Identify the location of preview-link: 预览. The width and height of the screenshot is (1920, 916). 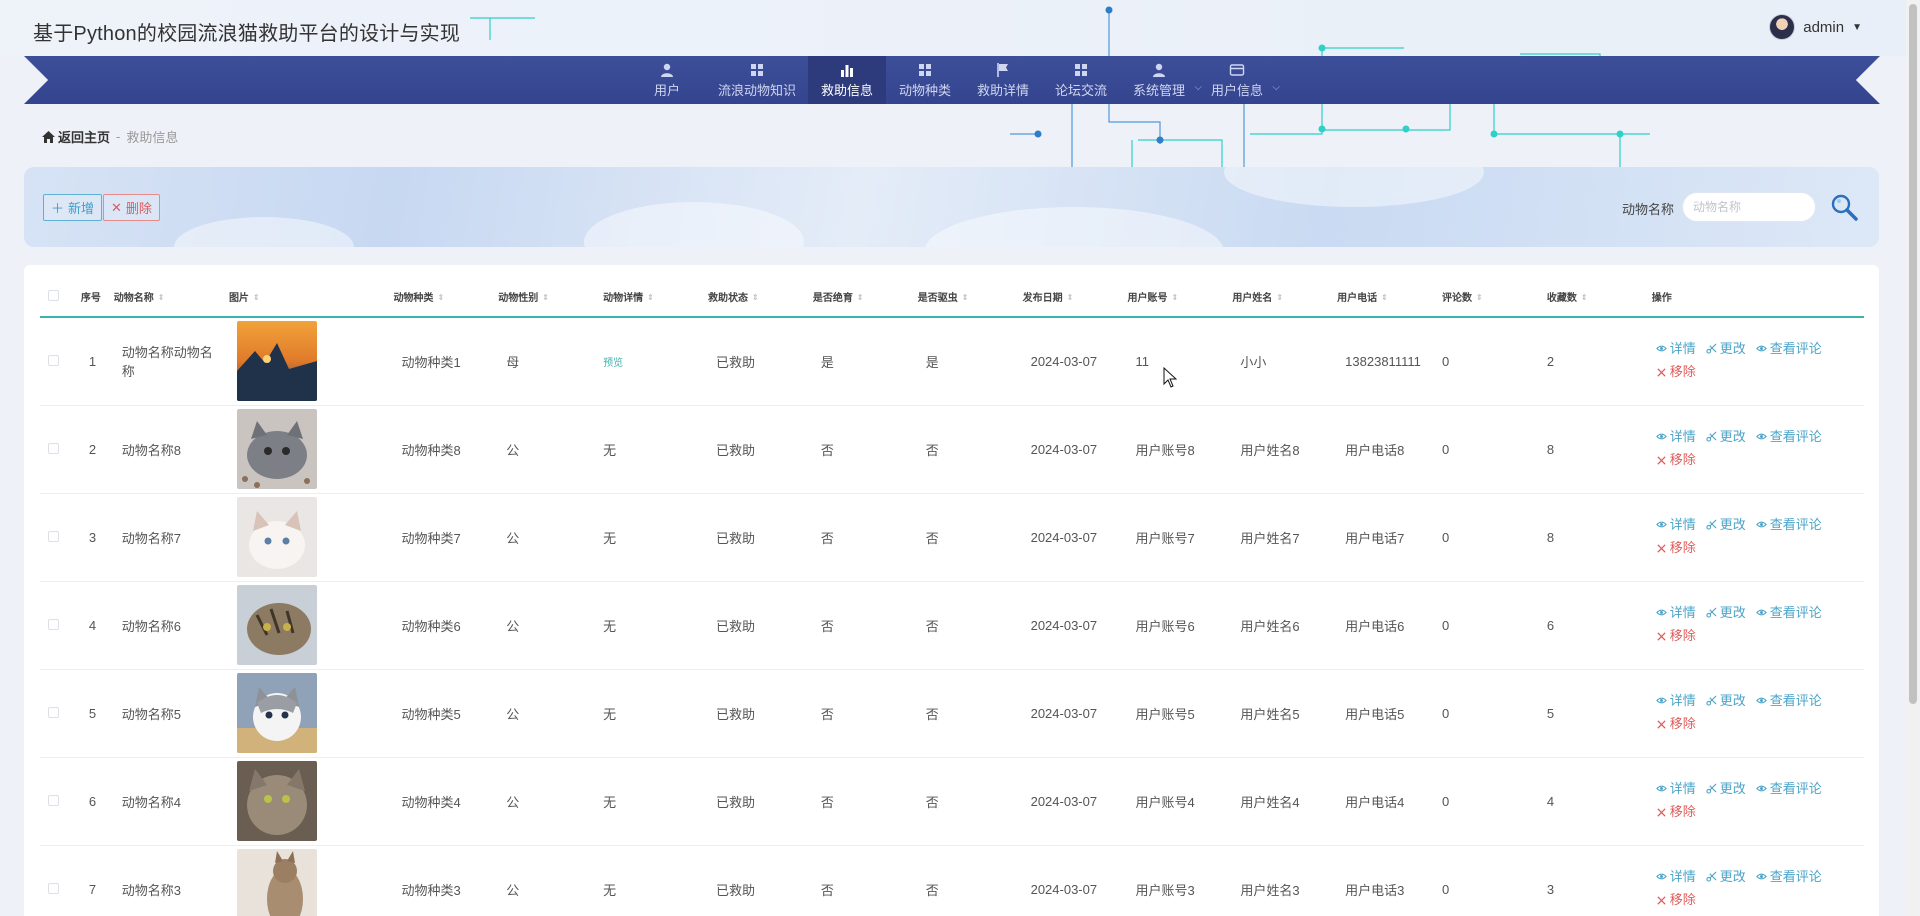
(613, 363).